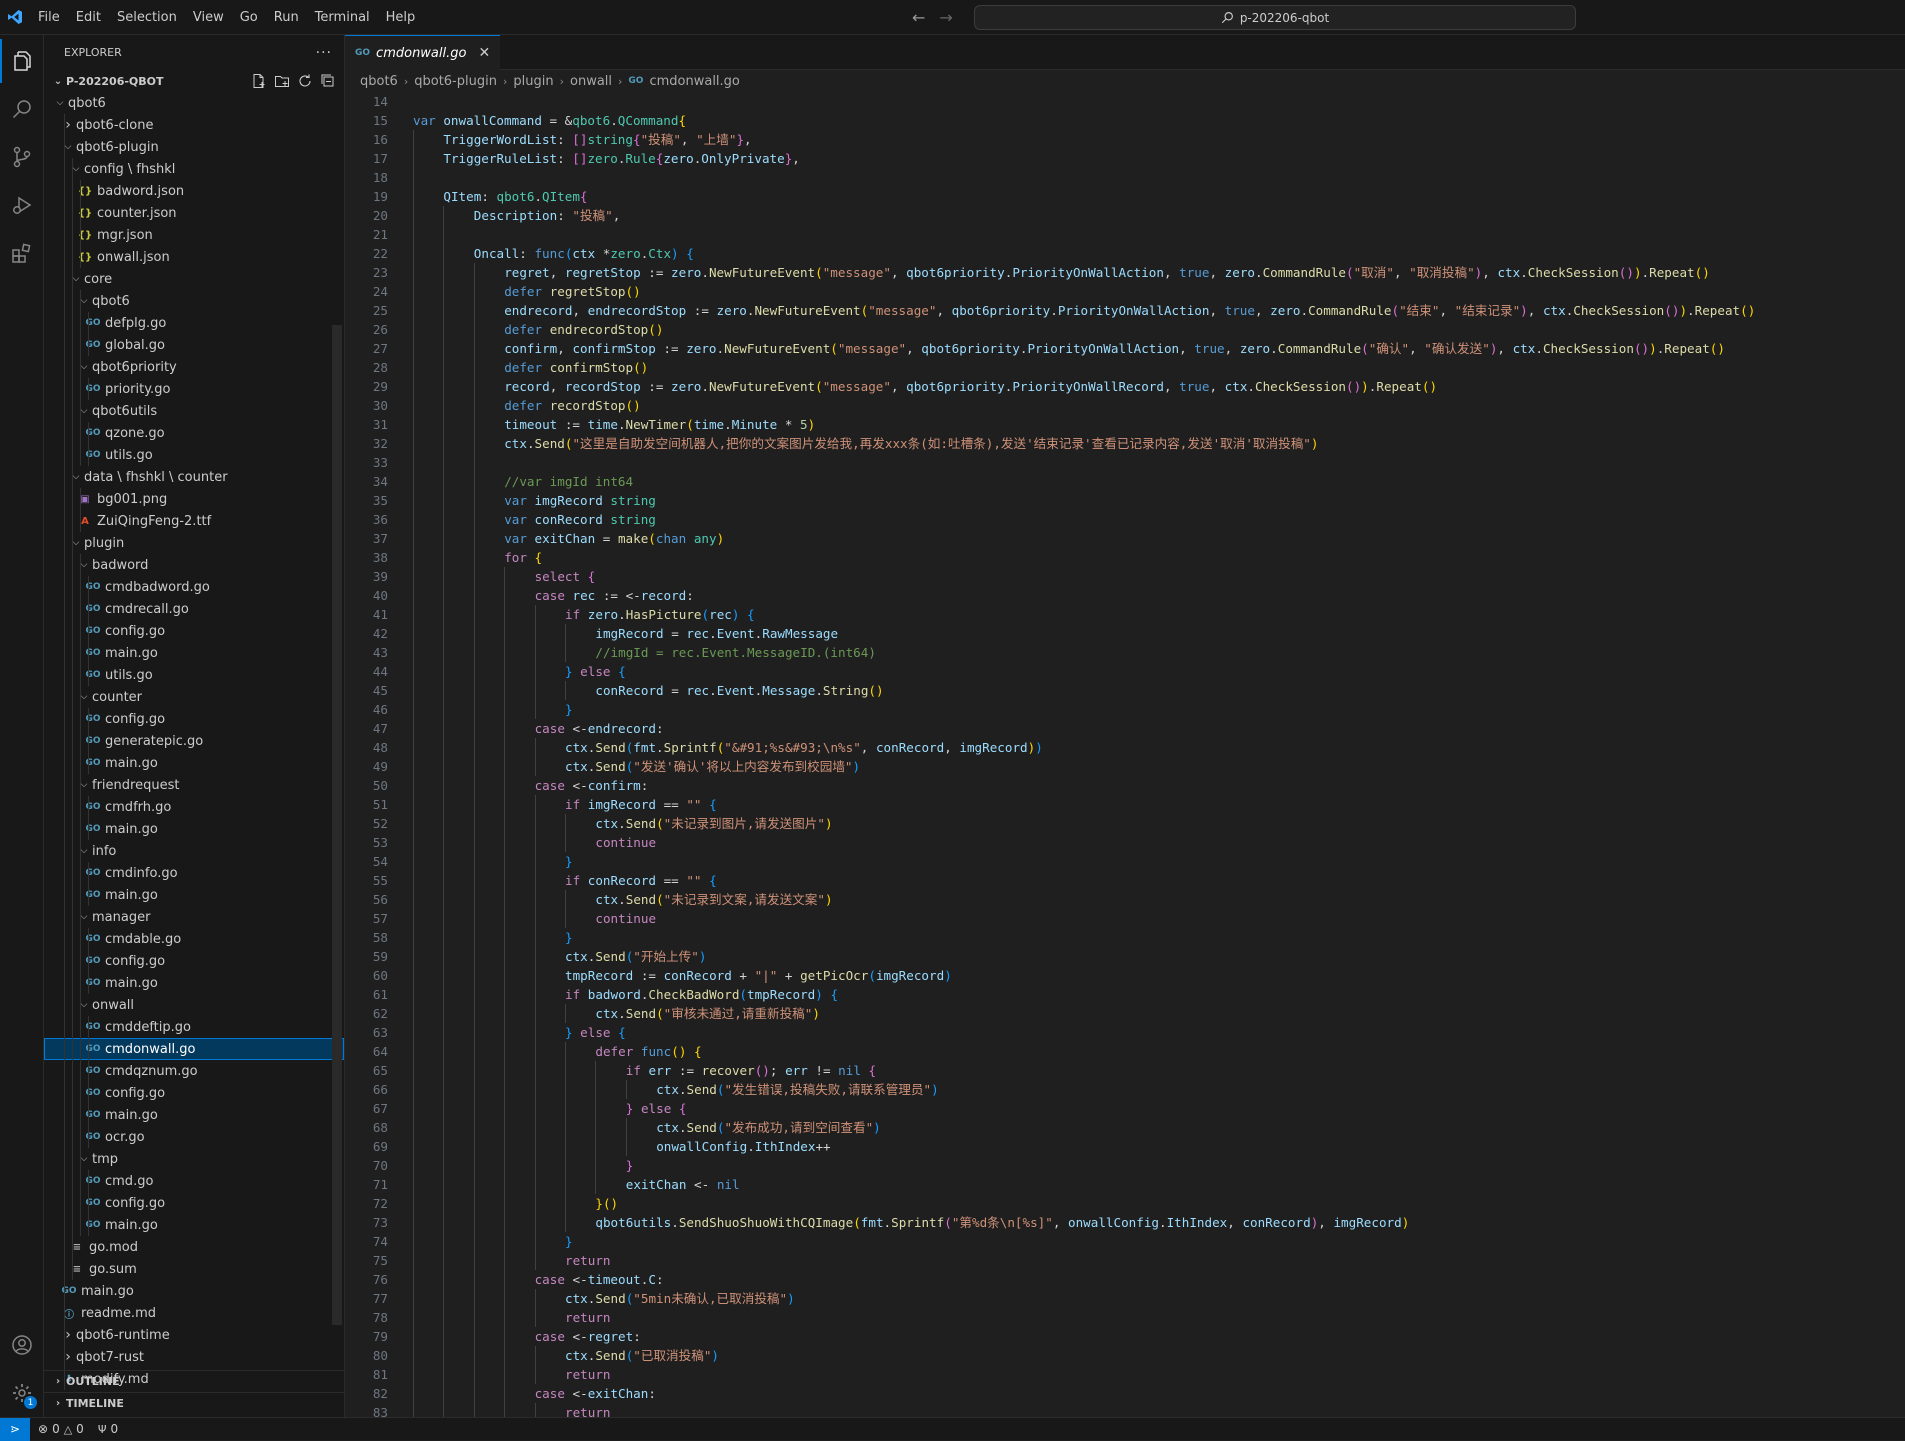 This screenshot has height=1441, width=1905. What do you see at coordinates (22, 157) in the screenshot?
I see `source-control-icon` at bounding box center [22, 157].